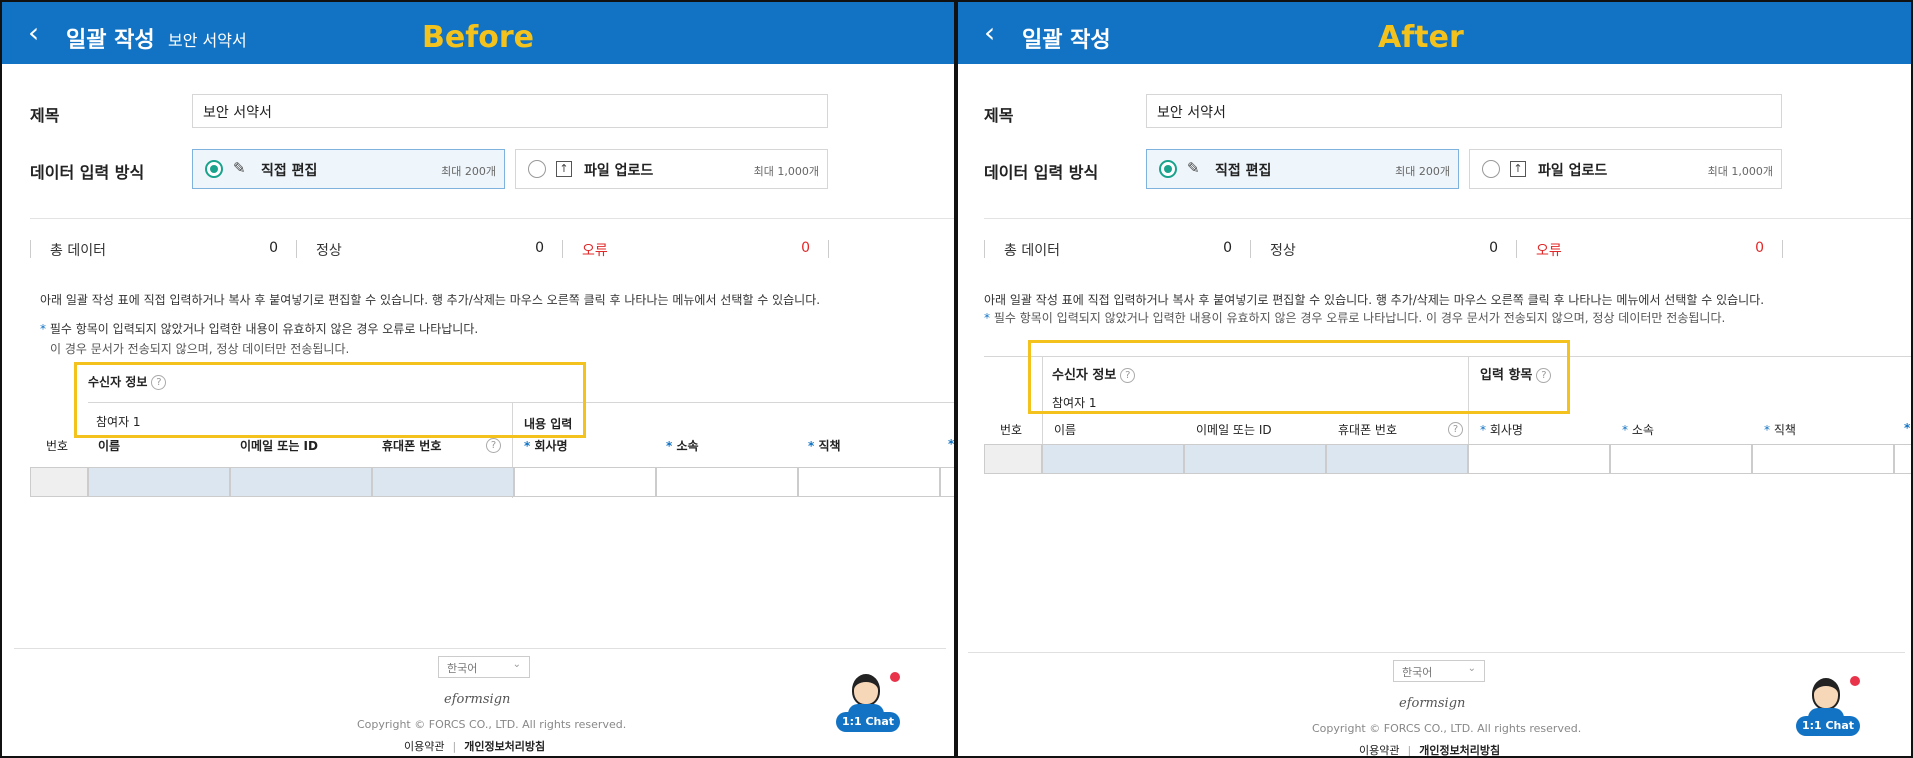  I want to click on after-tag: After, so click(1421, 37).